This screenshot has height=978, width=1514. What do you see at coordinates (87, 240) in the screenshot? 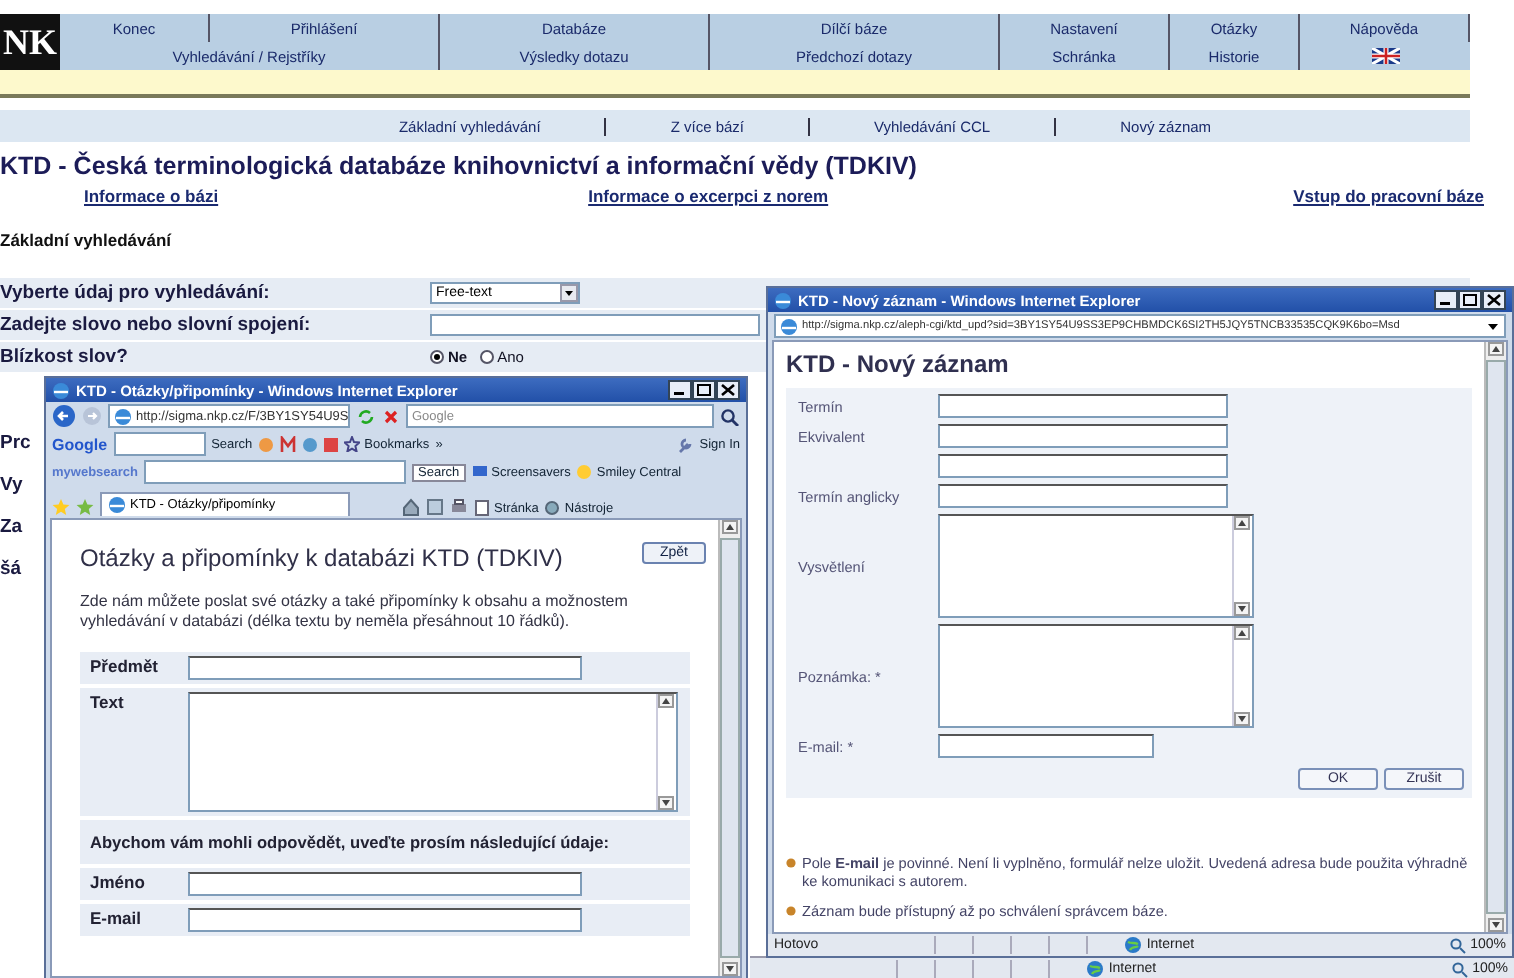
I see `section-heading: Základní vyhledávání` at bounding box center [87, 240].